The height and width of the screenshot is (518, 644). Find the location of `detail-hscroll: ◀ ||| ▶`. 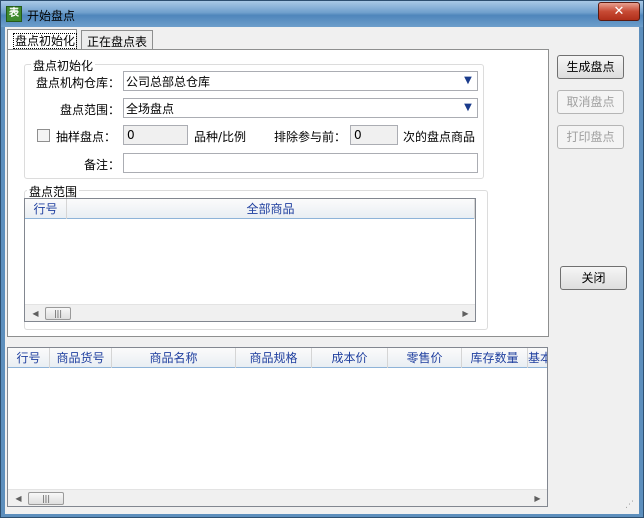

detail-hscroll: ◀ ||| ▶ is located at coordinates (277, 497).